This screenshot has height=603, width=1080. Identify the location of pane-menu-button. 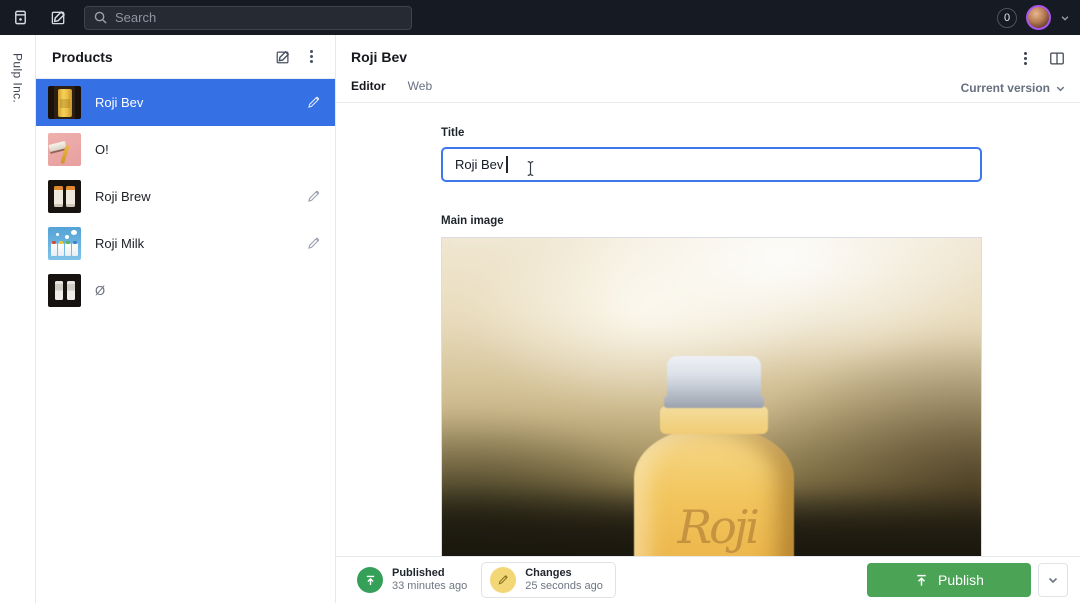
(311, 57).